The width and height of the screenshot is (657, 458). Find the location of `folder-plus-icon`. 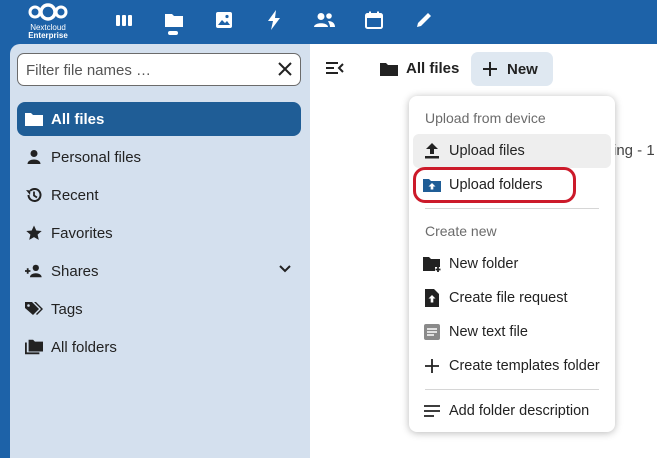

folder-plus-icon is located at coordinates (432, 264).